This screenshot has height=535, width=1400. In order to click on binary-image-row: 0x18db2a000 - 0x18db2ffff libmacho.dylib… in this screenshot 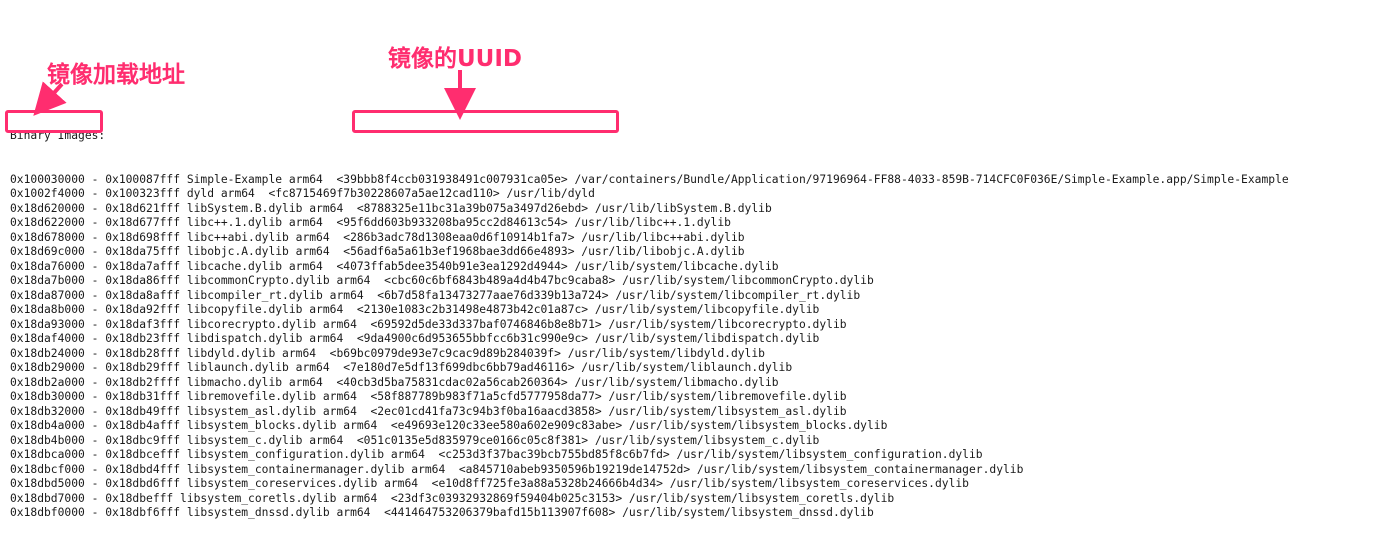, I will do `click(394, 382)`.